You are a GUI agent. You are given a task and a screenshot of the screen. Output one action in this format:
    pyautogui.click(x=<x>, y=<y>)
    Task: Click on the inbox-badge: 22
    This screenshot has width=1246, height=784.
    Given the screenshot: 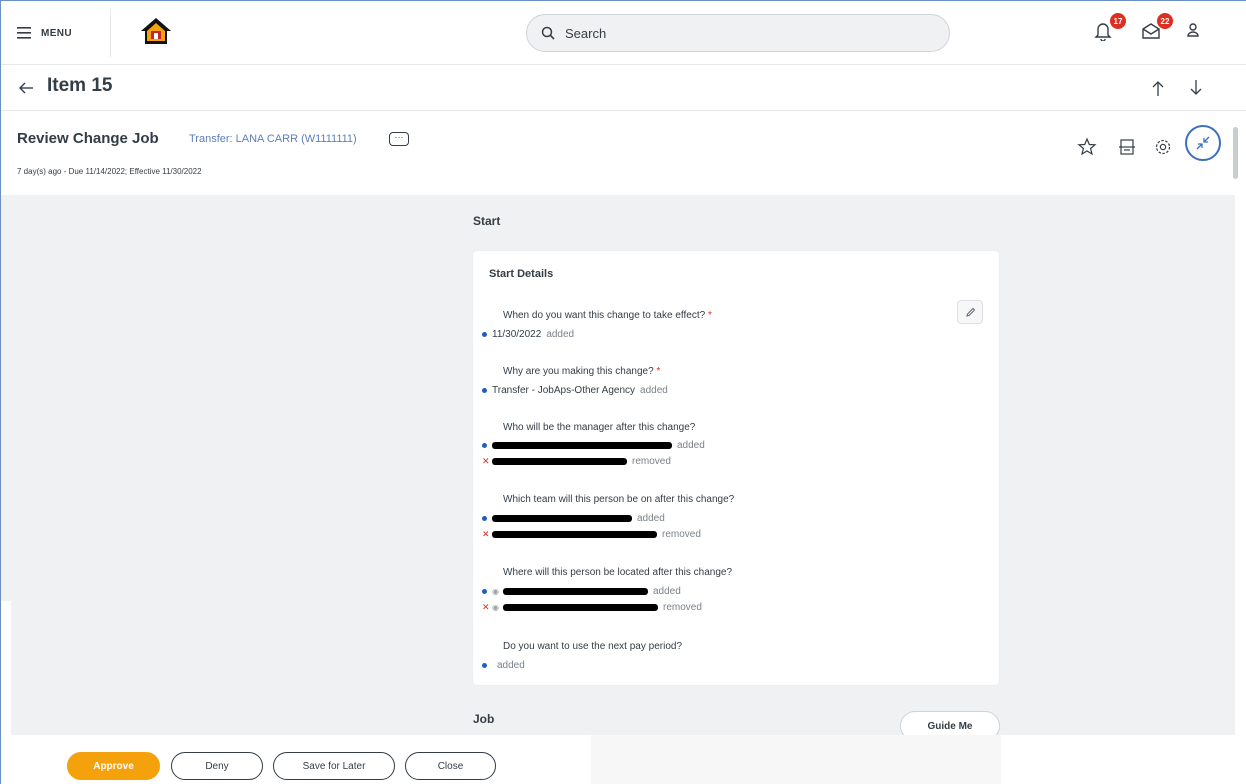 What is the action you would take?
    pyautogui.click(x=1165, y=21)
    